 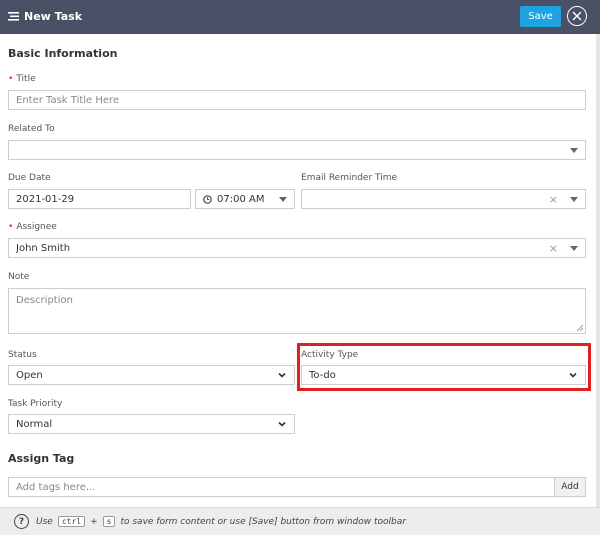 I want to click on task-priority-label: Task Priority, so click(x=35, y=404).